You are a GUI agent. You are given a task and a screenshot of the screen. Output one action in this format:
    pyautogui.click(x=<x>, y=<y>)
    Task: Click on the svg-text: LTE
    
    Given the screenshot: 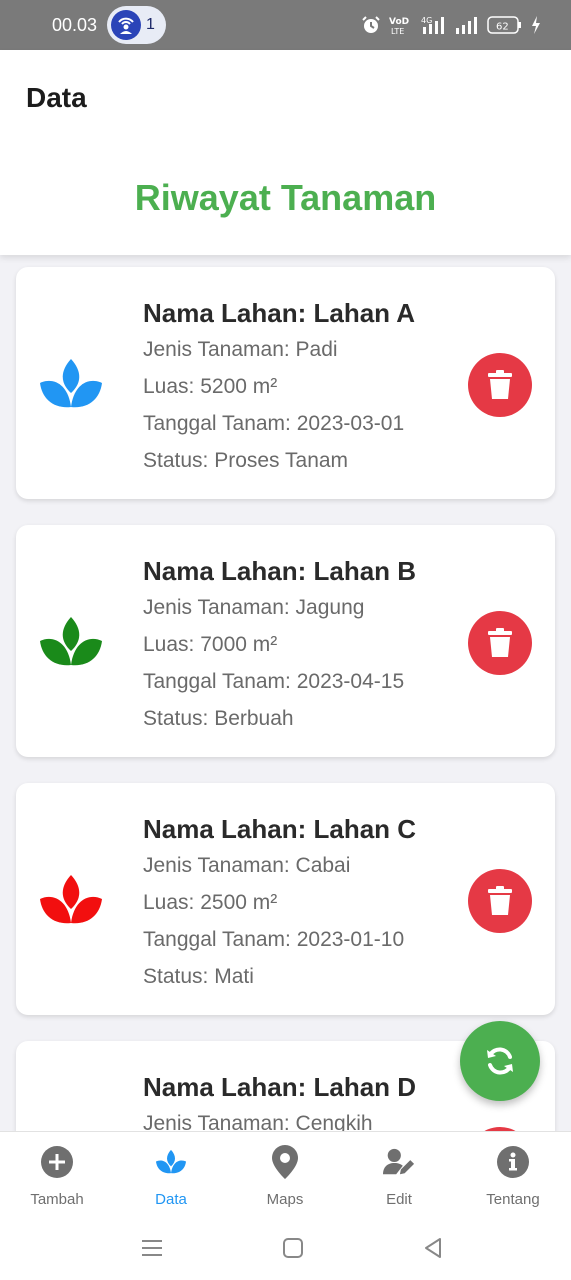 What is the action you would take?
    pyautogui.click(x=397, y=31)
    